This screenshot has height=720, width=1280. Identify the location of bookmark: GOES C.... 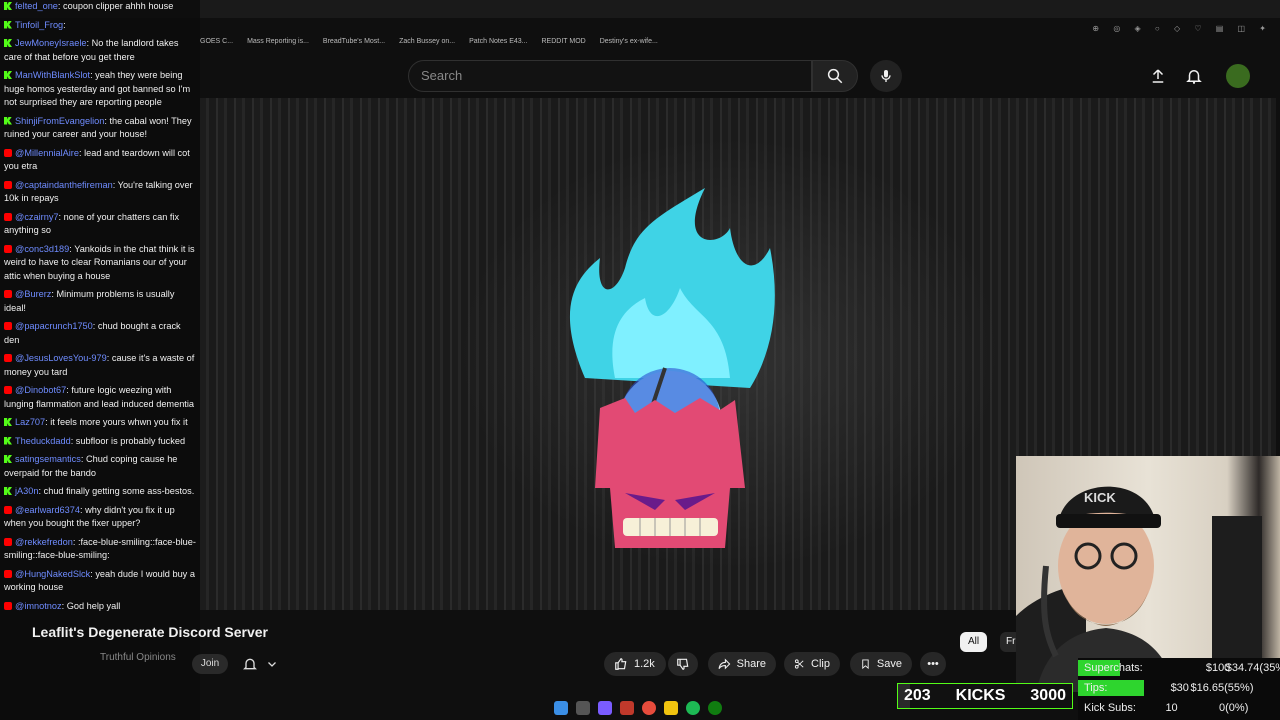
(216, 45).